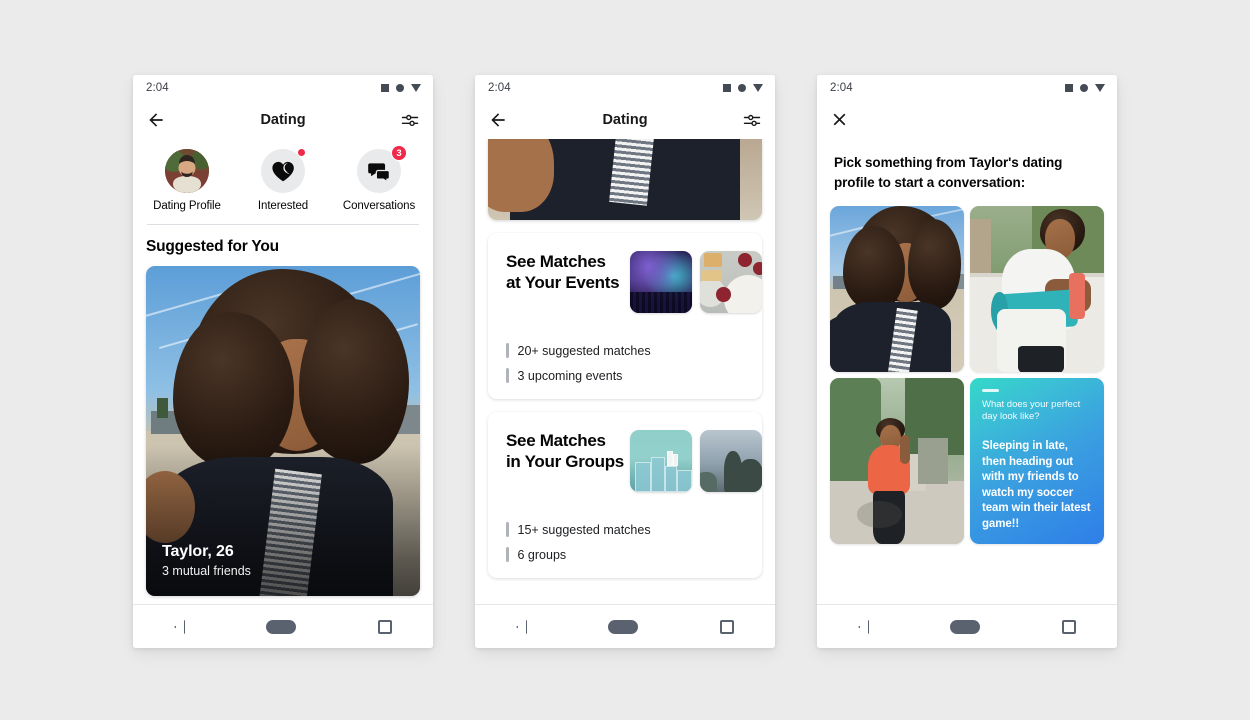 The height and width of the screenshot is (720, 1250). Describe the element at coordinates (625, 554) in the screenshot. I see `stat-row: 6 groups` at that location.